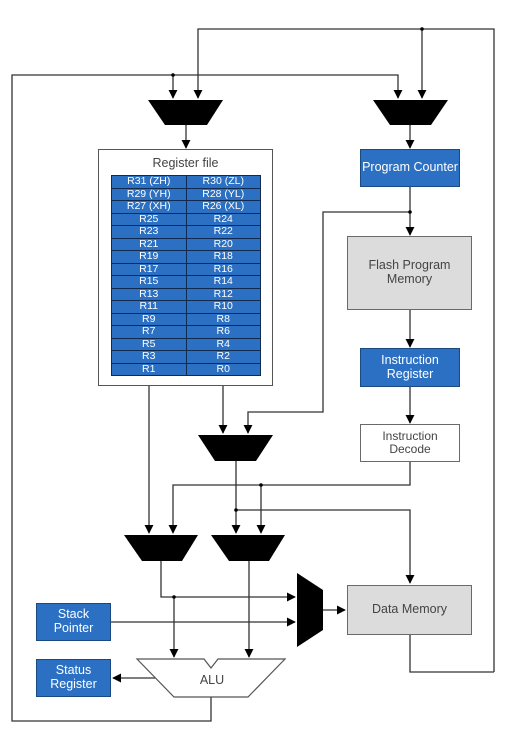  Describe the element at coordinates (223, 232) in the screenshot. I see `register-cell: R22` at that location.